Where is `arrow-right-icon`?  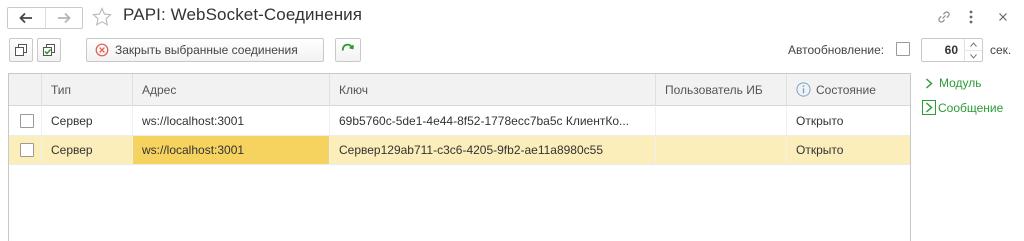 arrow-right-icon is located at coordinates (64, 18).